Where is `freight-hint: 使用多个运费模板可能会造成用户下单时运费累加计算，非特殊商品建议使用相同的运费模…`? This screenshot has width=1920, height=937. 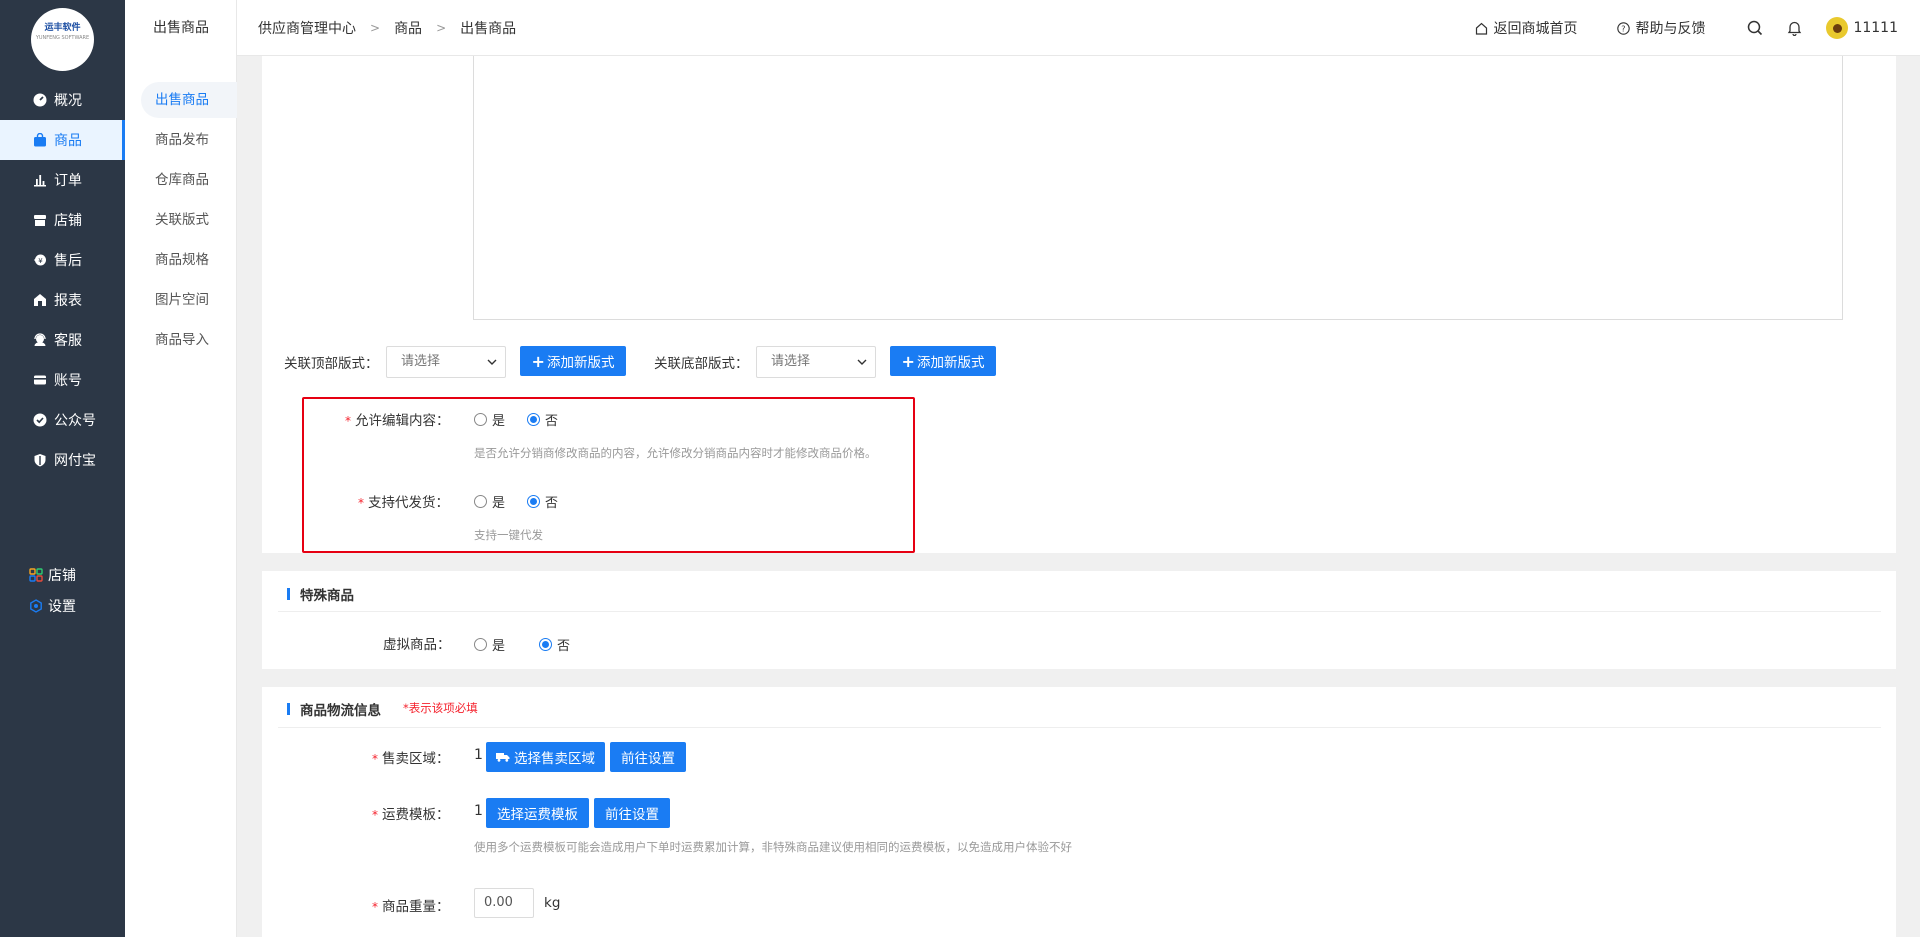
freight-hint: 使用多个运费模板可能会造成用户下单时运费累加计算，非特殊商品建议使用相同的运费模… is located at coordinates (773, 847).